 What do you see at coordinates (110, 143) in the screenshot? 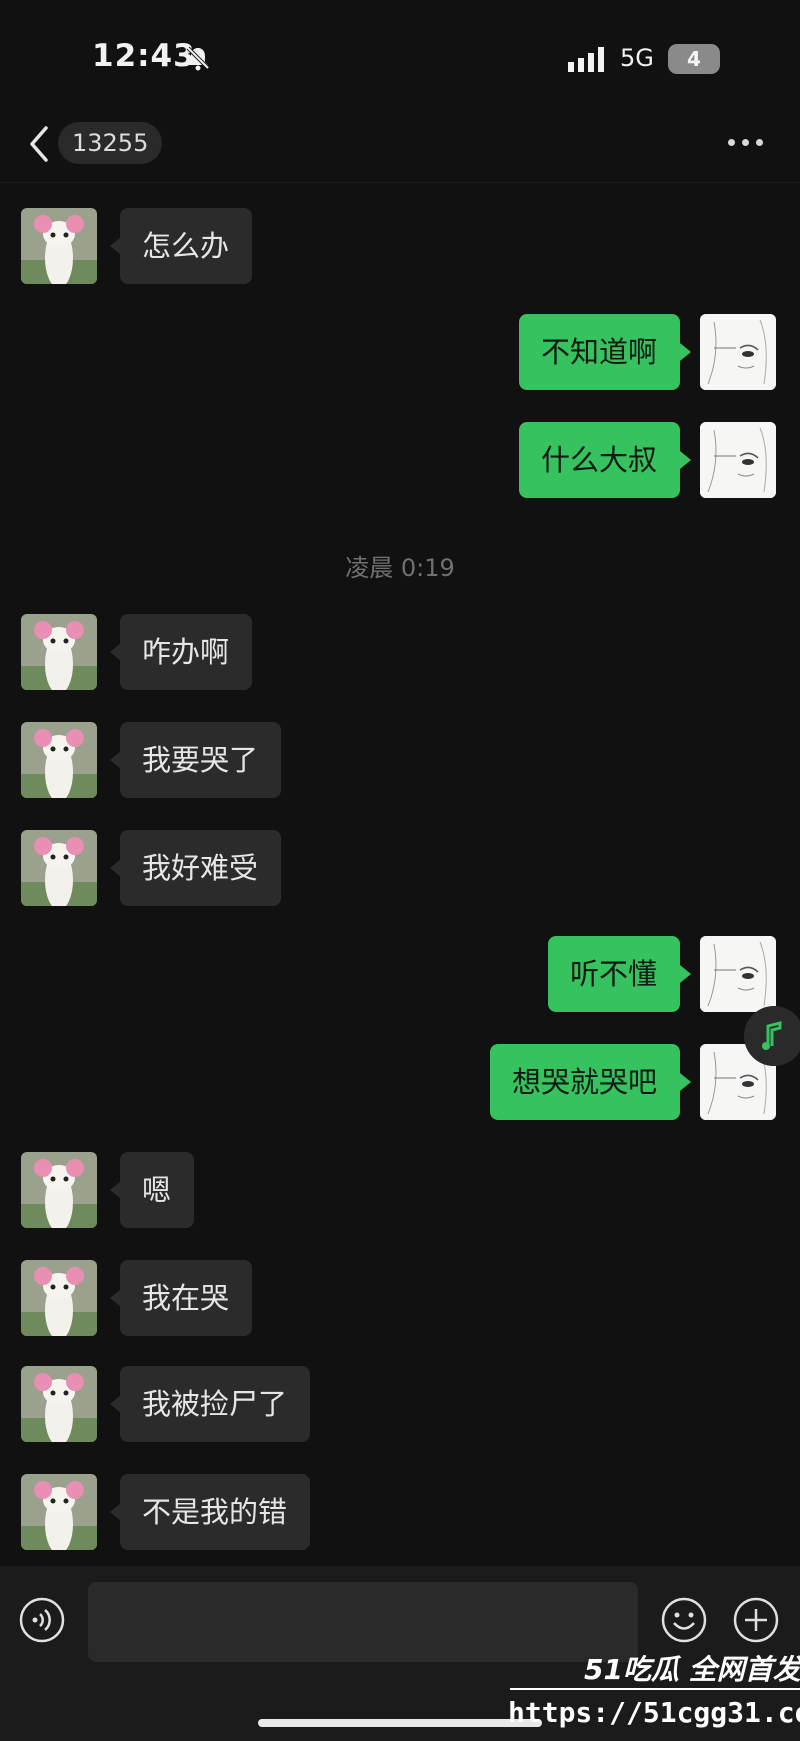
I see `chat-title: 13255` at bounding box center [110, 143].